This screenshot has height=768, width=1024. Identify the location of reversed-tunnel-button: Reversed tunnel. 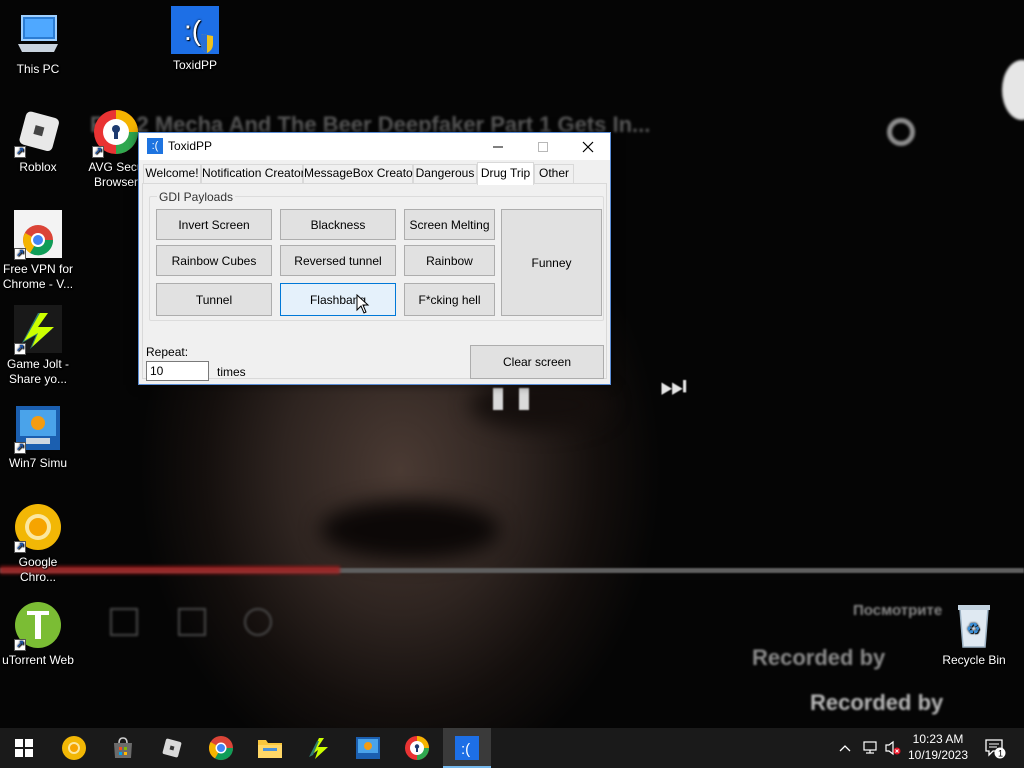
(338, 260).